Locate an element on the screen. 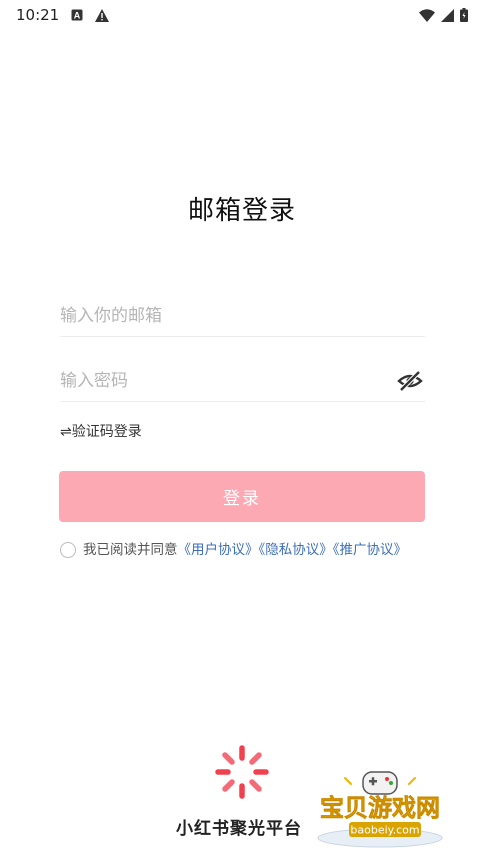  email-field is located at coordinates (242, 316).